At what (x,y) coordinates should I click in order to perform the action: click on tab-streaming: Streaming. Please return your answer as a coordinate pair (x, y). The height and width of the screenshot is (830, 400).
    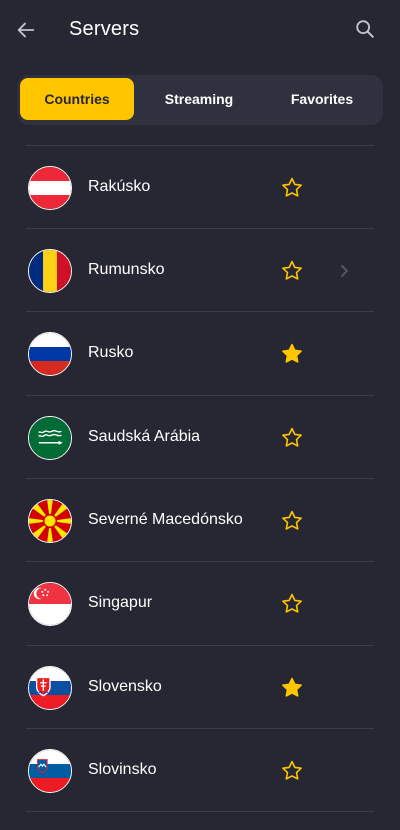
    Looking at the image, I should click on (199, 99).